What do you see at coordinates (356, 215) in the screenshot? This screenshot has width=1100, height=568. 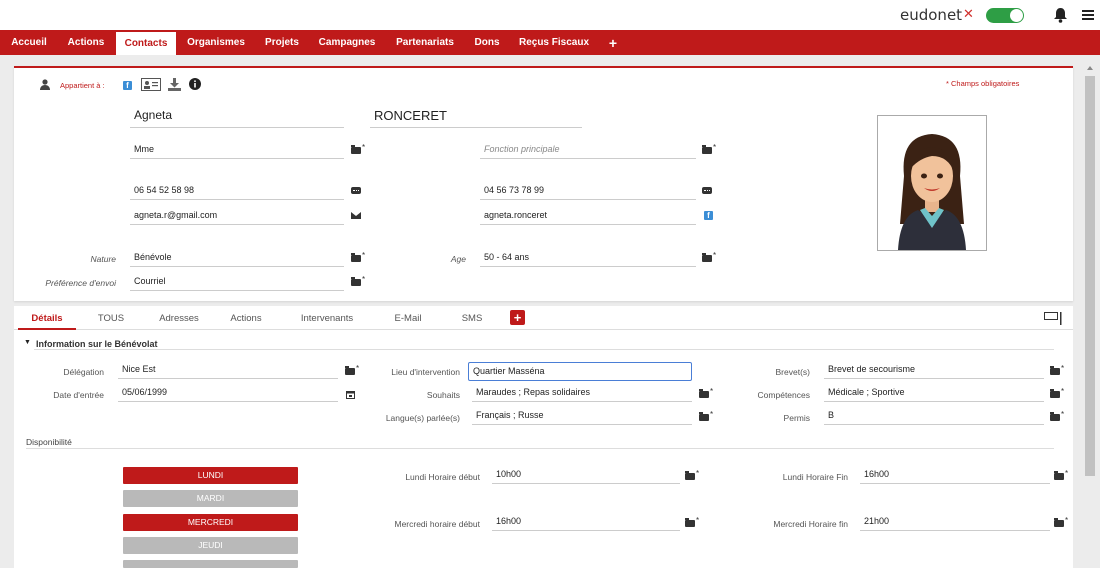 I see `mail-icon` at bounding box center [356, 215].